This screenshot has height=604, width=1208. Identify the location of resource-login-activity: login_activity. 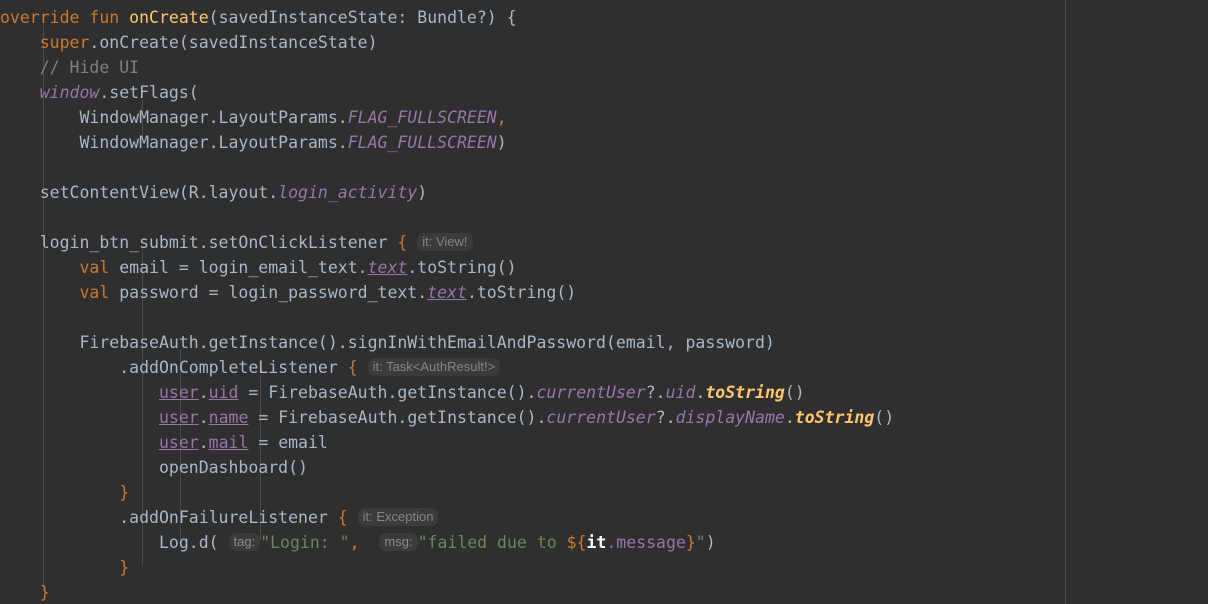
(348, 192).